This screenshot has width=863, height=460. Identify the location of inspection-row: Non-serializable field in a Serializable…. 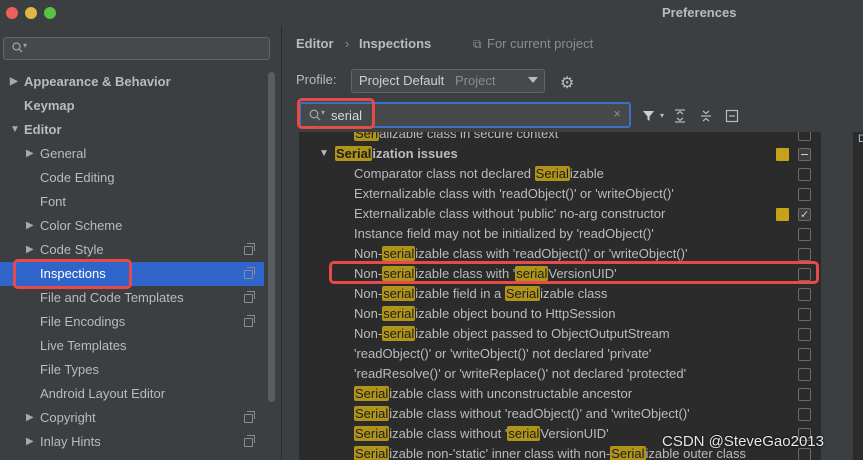
(560, 294).